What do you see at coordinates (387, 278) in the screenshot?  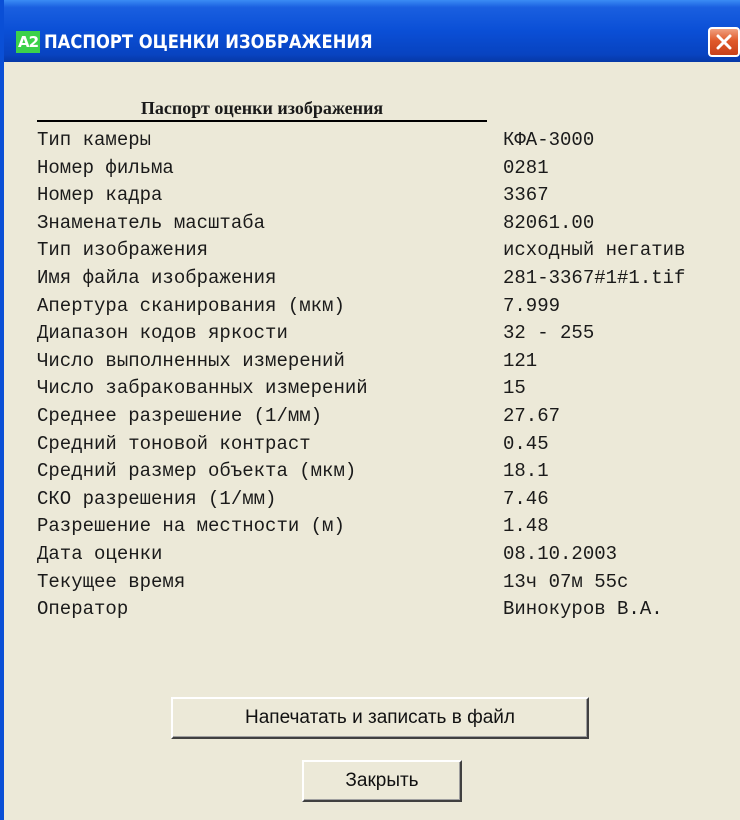 I see `report-row: Имя файла изображения 281-3367#1#1.tif` at bounding box center [387, 278].